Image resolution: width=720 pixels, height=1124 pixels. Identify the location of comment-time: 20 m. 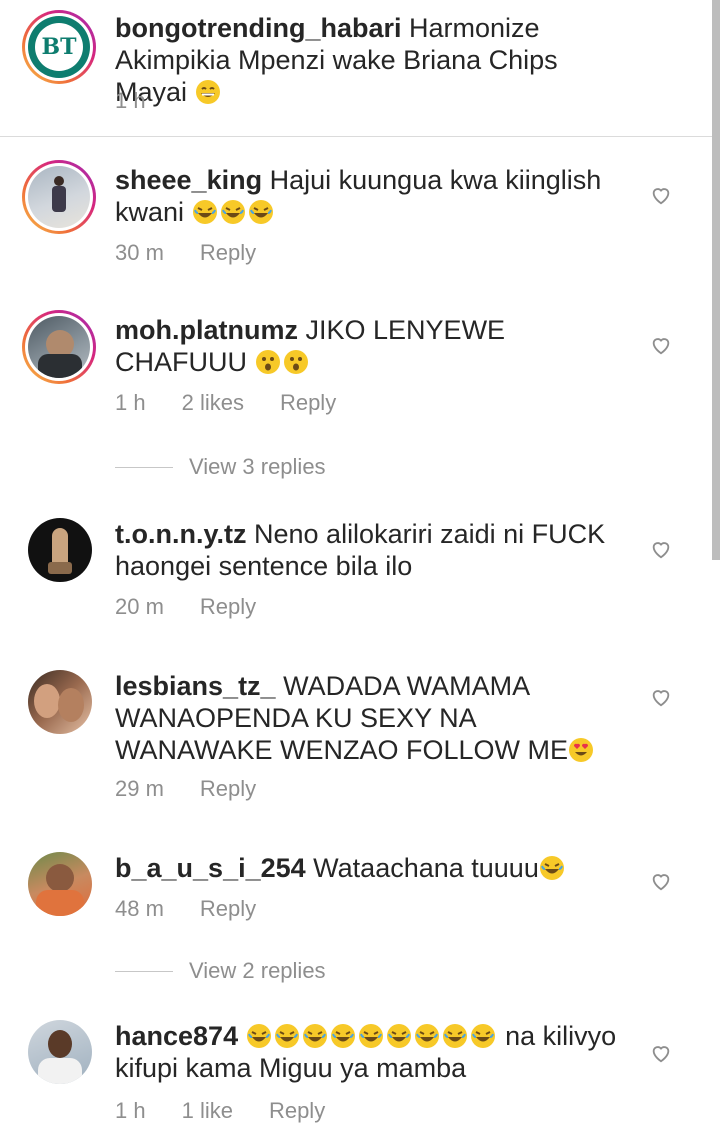
(139, 606).